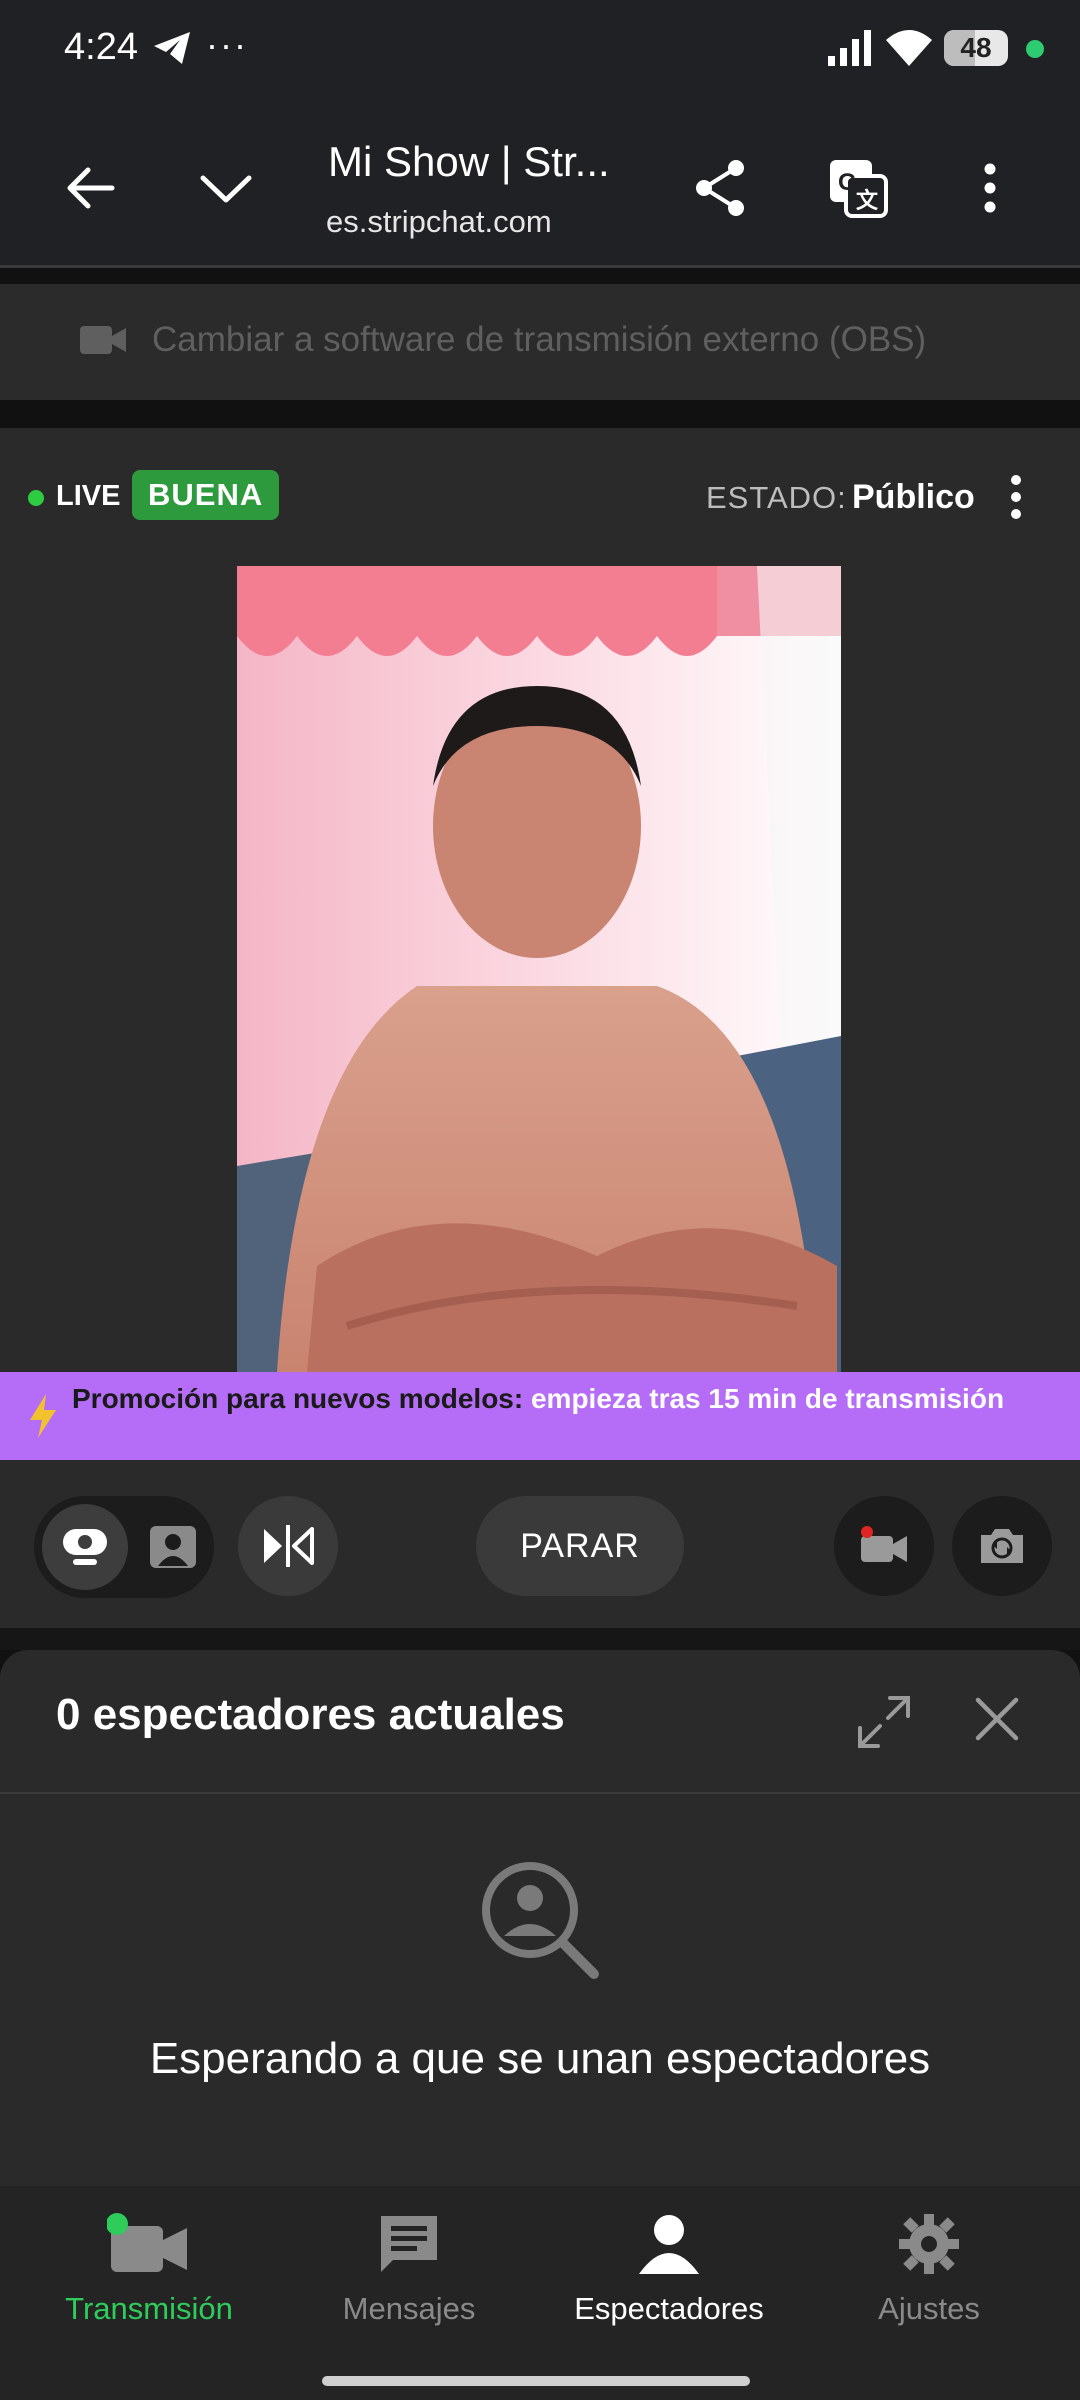 This screenshot has width=1080, height=2400. I want to click on mirror-icon, so click(289, 1546).